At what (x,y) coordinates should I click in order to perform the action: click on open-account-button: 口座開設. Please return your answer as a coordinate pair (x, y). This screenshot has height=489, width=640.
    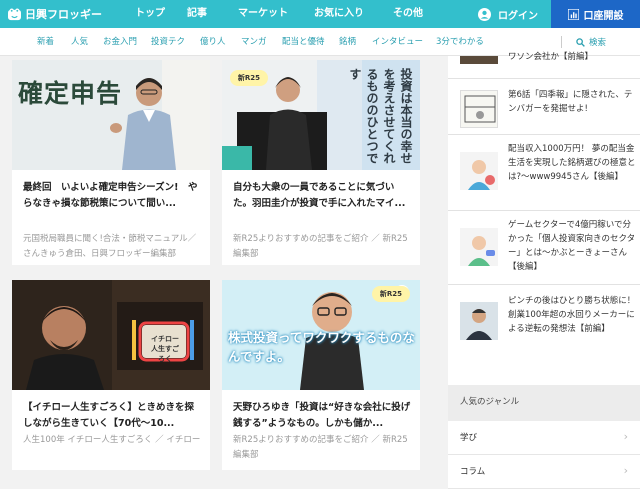
    Looking at the image, I should click on (595, 14).